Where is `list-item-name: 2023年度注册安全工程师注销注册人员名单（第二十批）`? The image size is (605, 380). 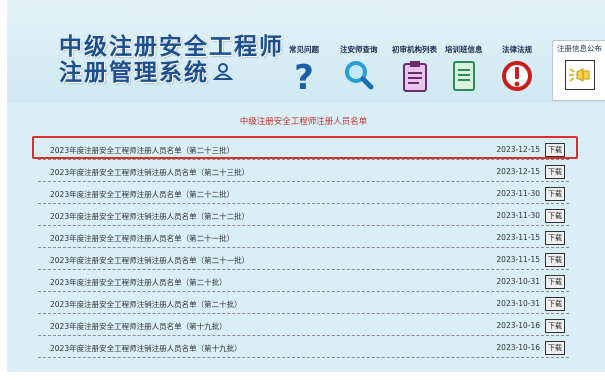
list-item-name: 2023年度注册安全工程师注销注册人员名单（第二十批） is located at coordinates (146, 304).